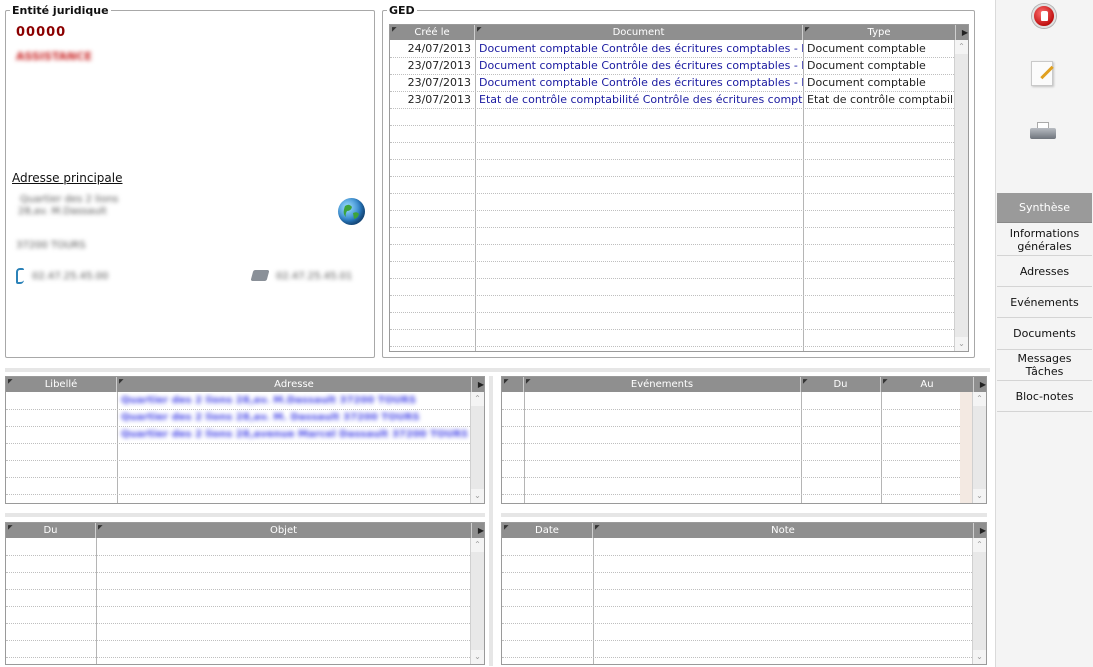  What do you see at coordinates (979, 447) in the screenshot?
I see `events-scrollbar: ⌃ ⌄` at bounding box center [979, 447].